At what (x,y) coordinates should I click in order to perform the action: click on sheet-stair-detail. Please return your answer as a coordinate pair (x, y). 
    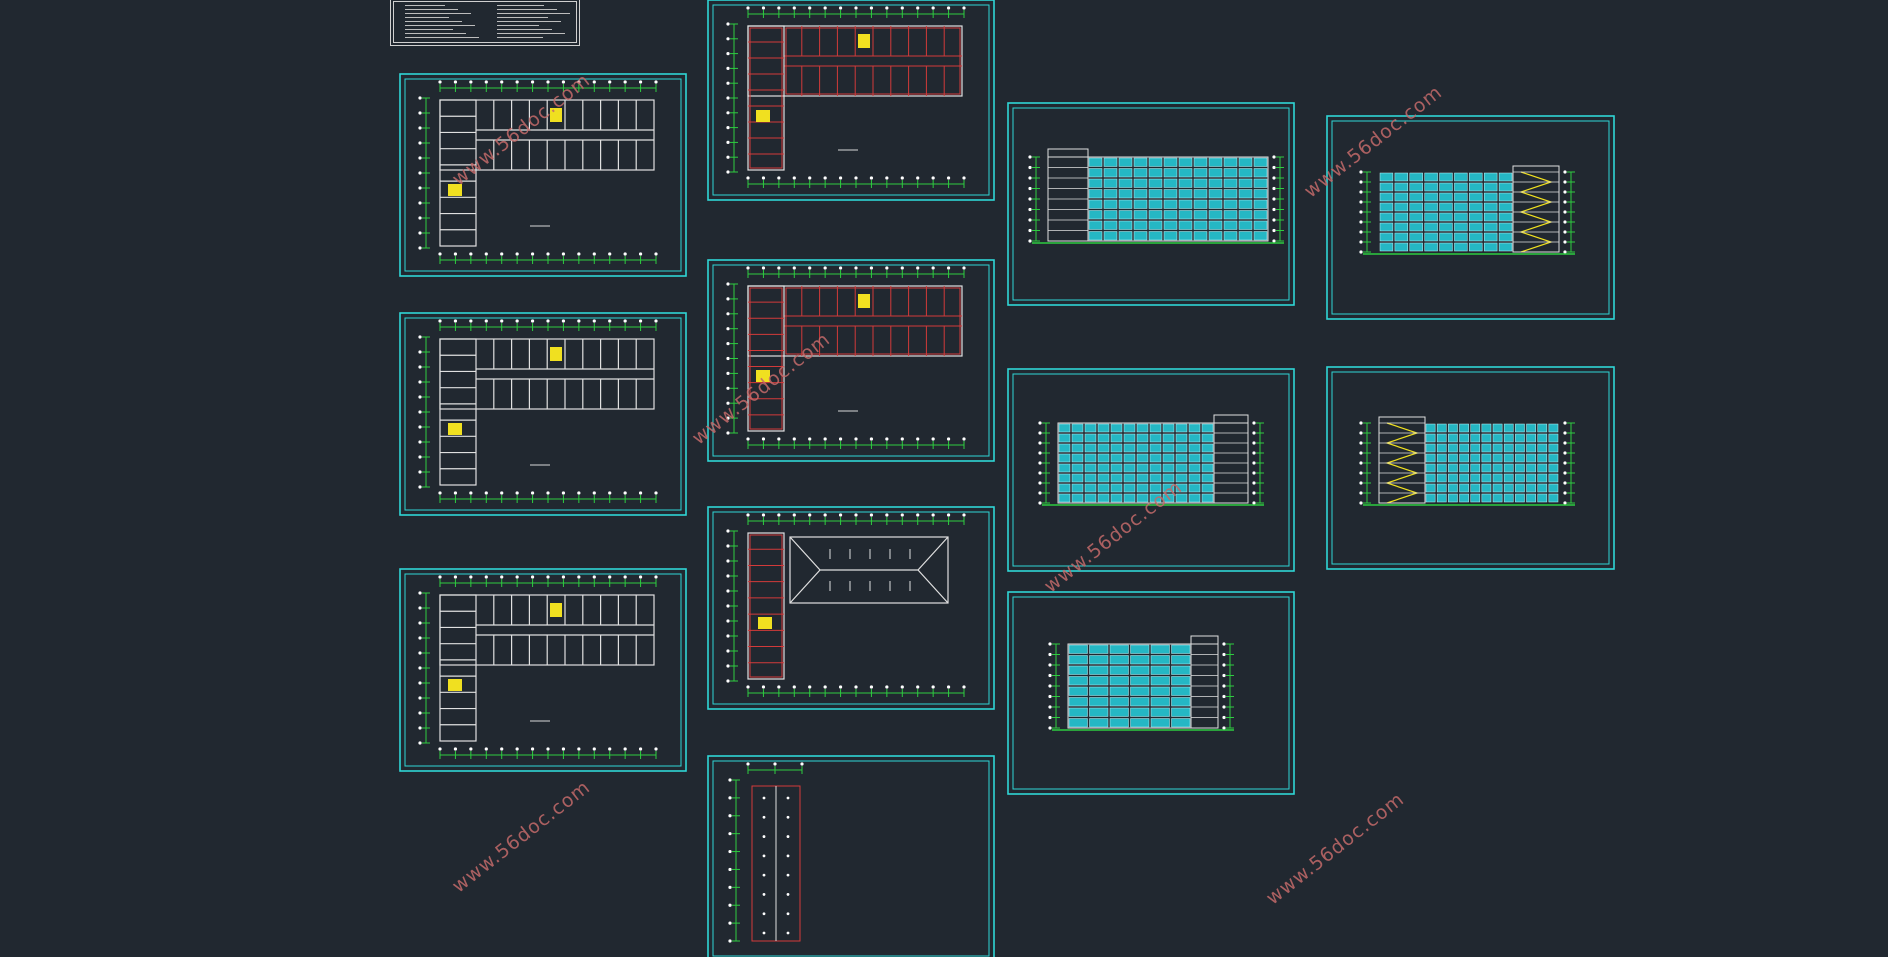
    Looking at the image, I should click on (851, 856).